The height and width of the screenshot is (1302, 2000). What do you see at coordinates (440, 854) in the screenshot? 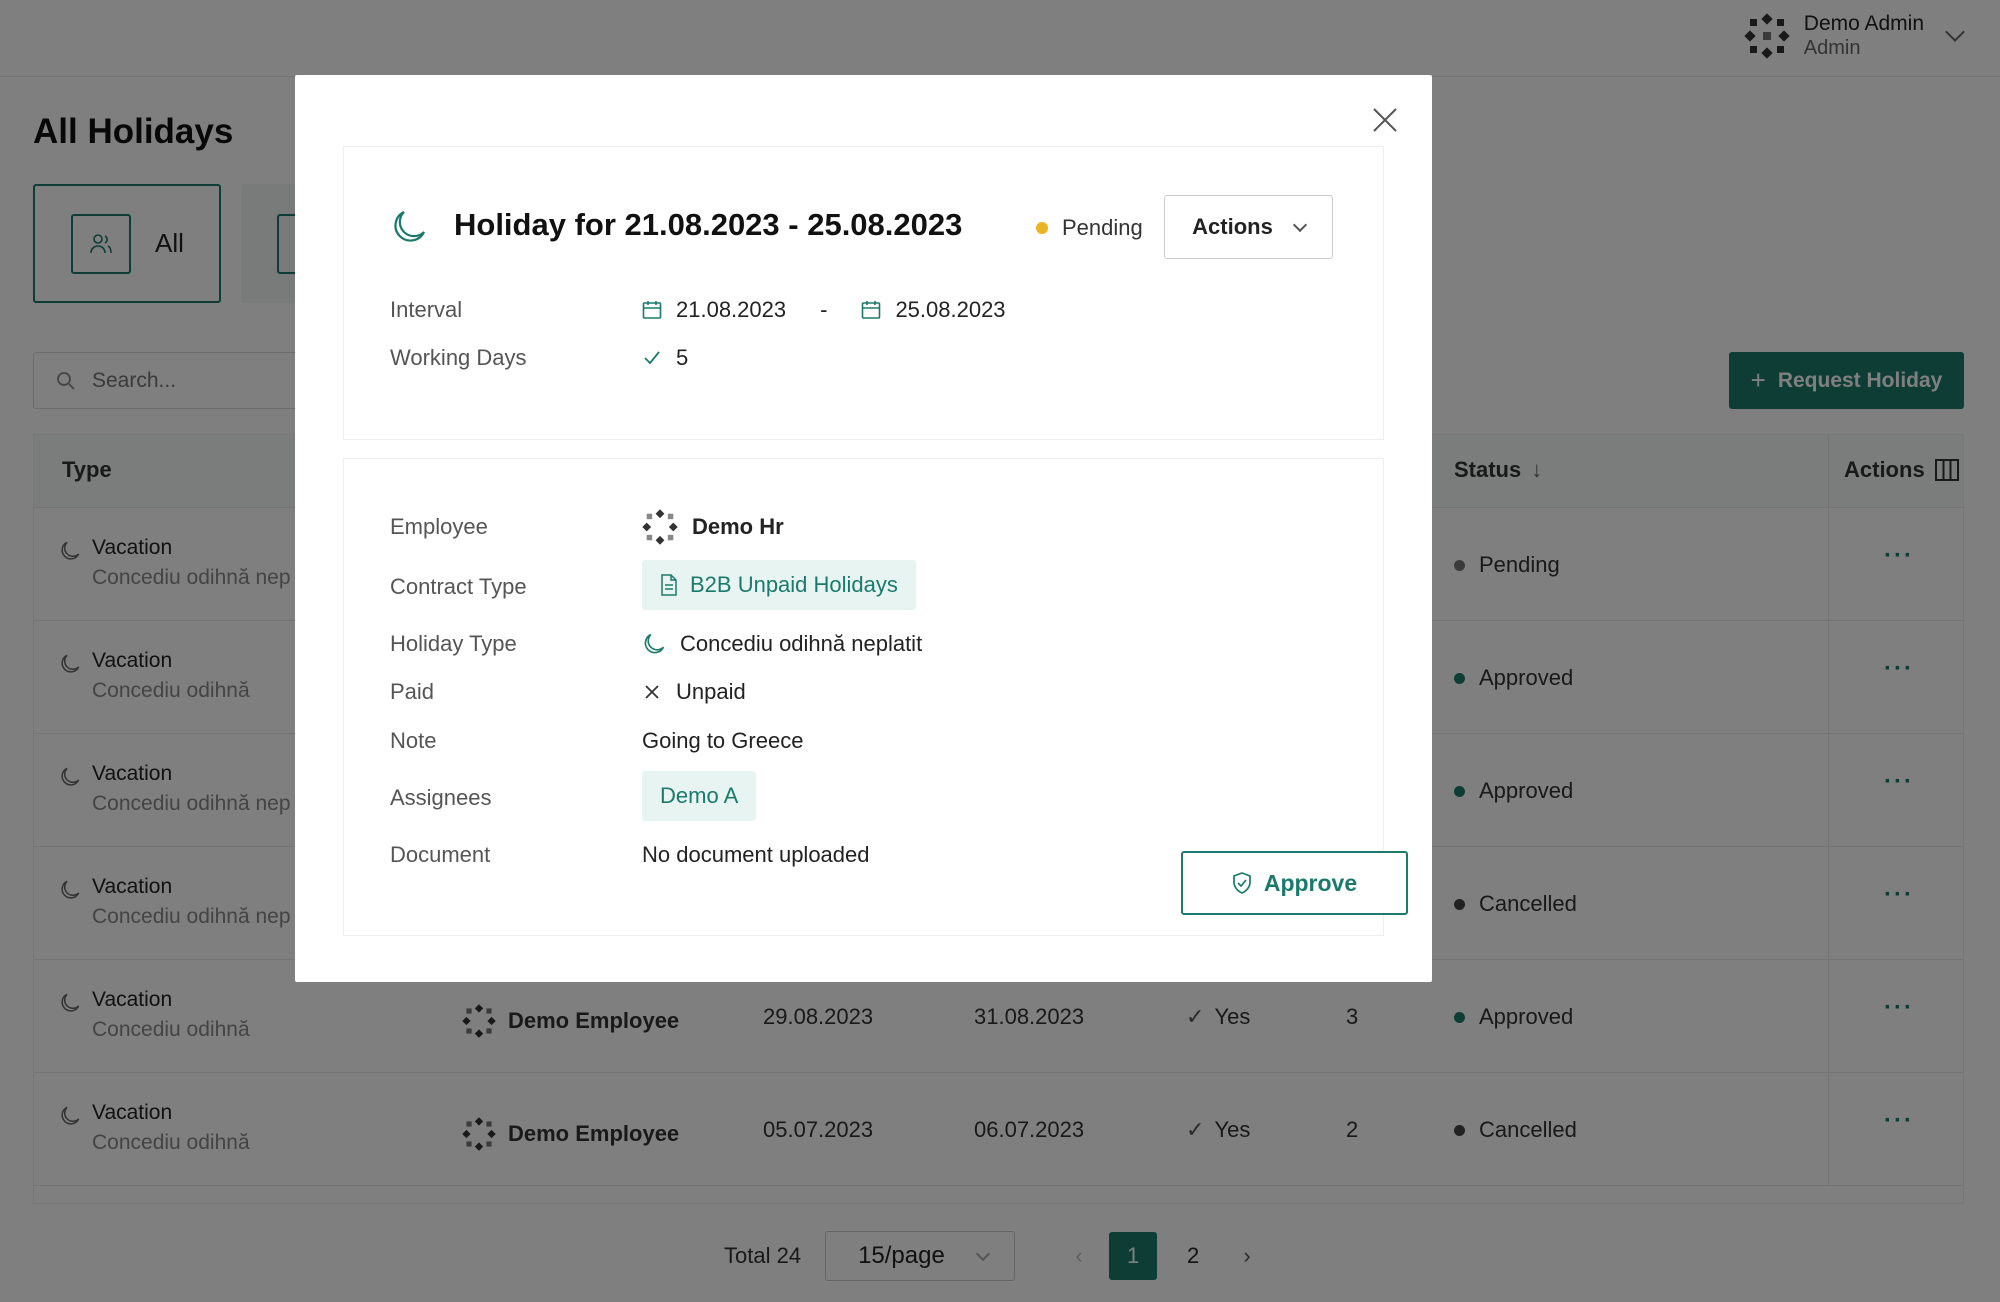
I see `document-label: Document` at bounding box center [440, 854].